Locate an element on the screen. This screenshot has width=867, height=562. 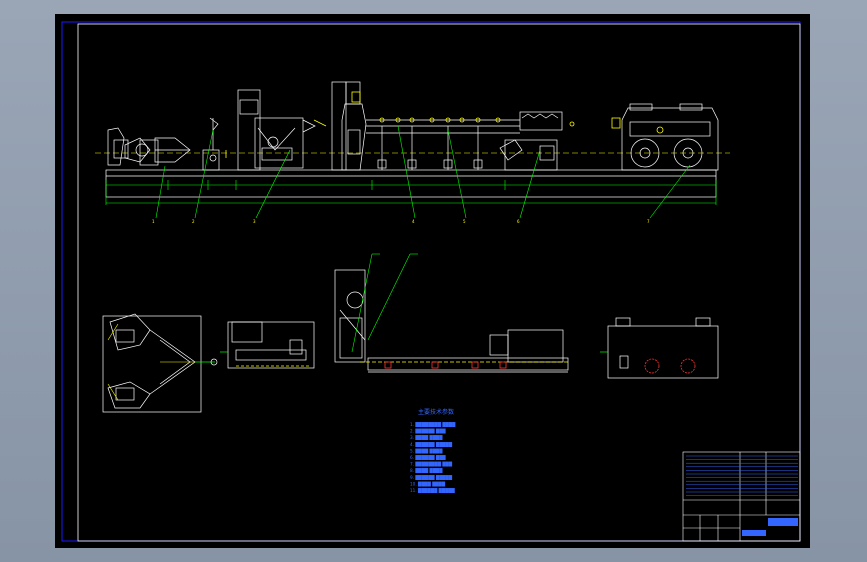
notes-line: 1. ████████ ████ is located at coordinates (433, 425).